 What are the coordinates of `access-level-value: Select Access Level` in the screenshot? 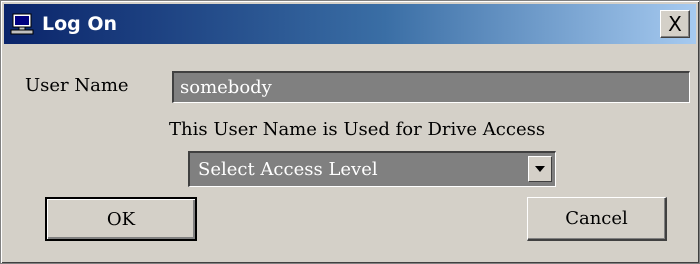 It's located at (288, 169).